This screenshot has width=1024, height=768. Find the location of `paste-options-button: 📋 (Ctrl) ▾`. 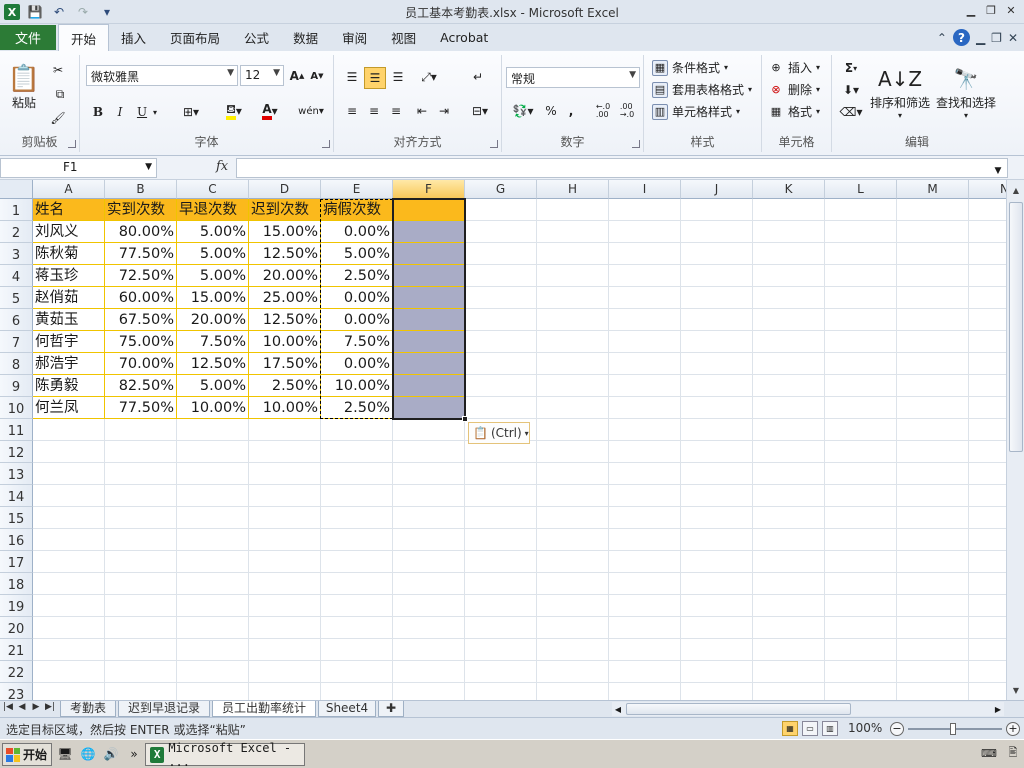

paste-options-button: 📋 (Ctrl) ▾ is located at coordinates (499, 433).